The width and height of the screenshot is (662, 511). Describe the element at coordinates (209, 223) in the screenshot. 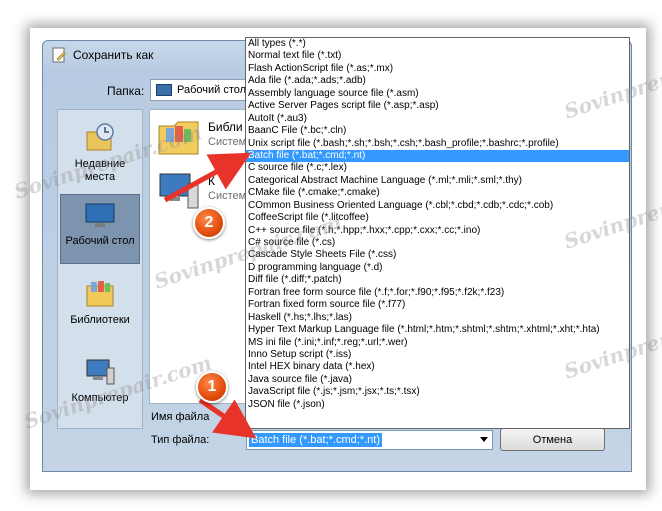

I see `step-badge-2: 2` at that location.